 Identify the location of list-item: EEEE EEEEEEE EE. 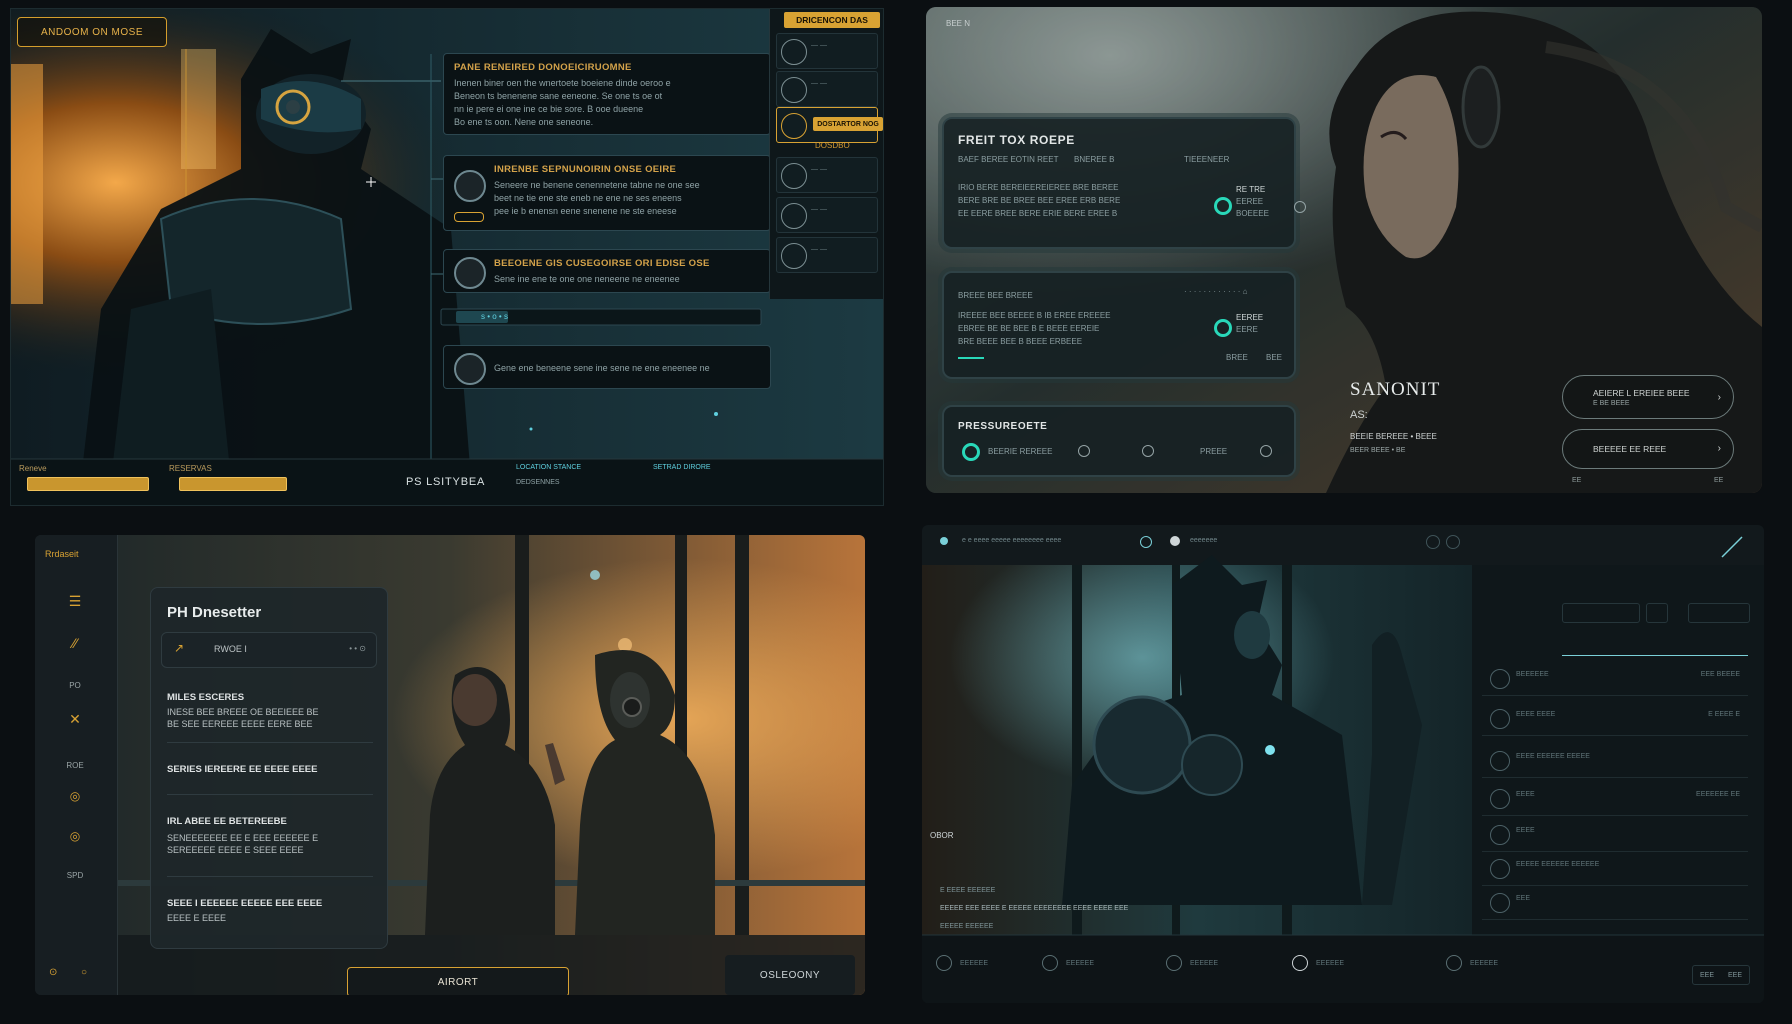
(1615, 800).